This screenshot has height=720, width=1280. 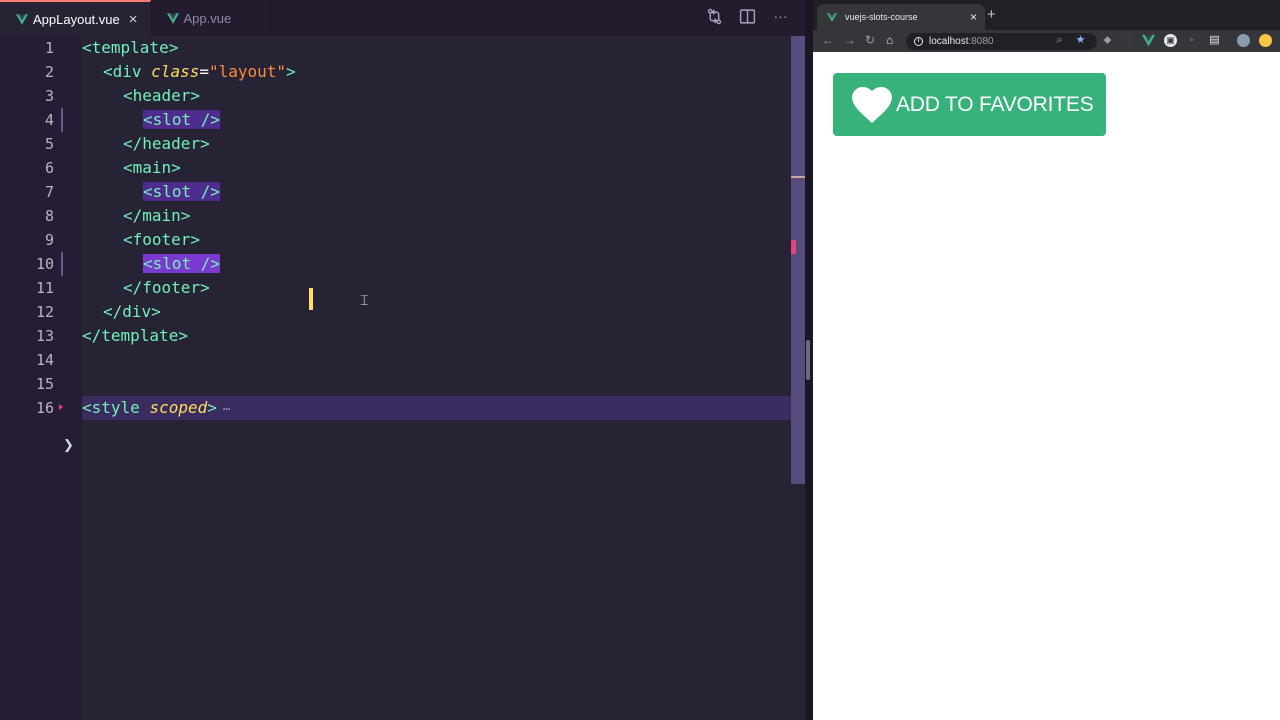 What do you see at coordinates (130, 47) in the screenshot?
I see `code-line: <template>` at bounding box center [130, 47].